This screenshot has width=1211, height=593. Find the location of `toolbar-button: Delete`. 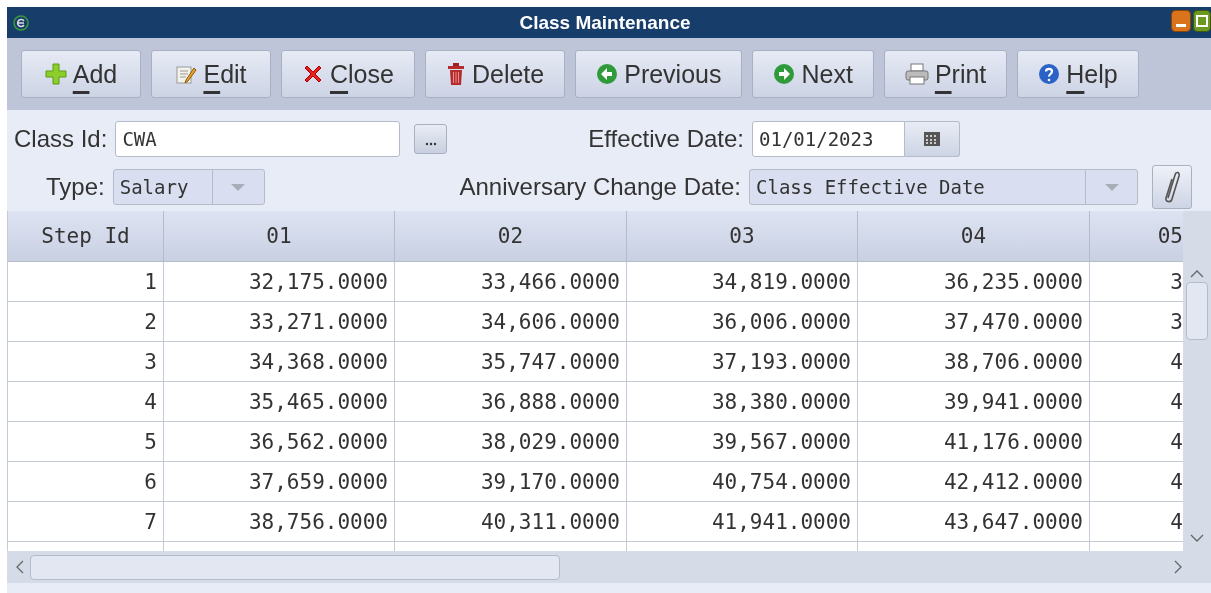

toolbar-button: Delete is located at coordinates (495, 74).